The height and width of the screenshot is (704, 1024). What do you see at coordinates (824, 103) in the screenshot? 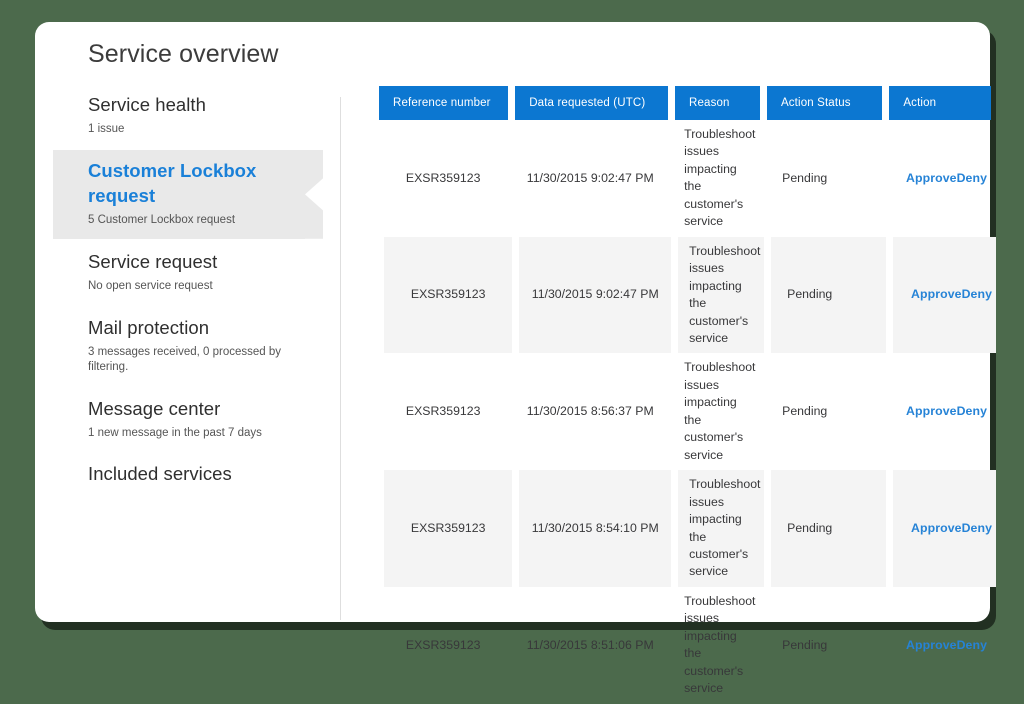
I see `column-header-action-status: Action Status` at bounding box center [824, 103].